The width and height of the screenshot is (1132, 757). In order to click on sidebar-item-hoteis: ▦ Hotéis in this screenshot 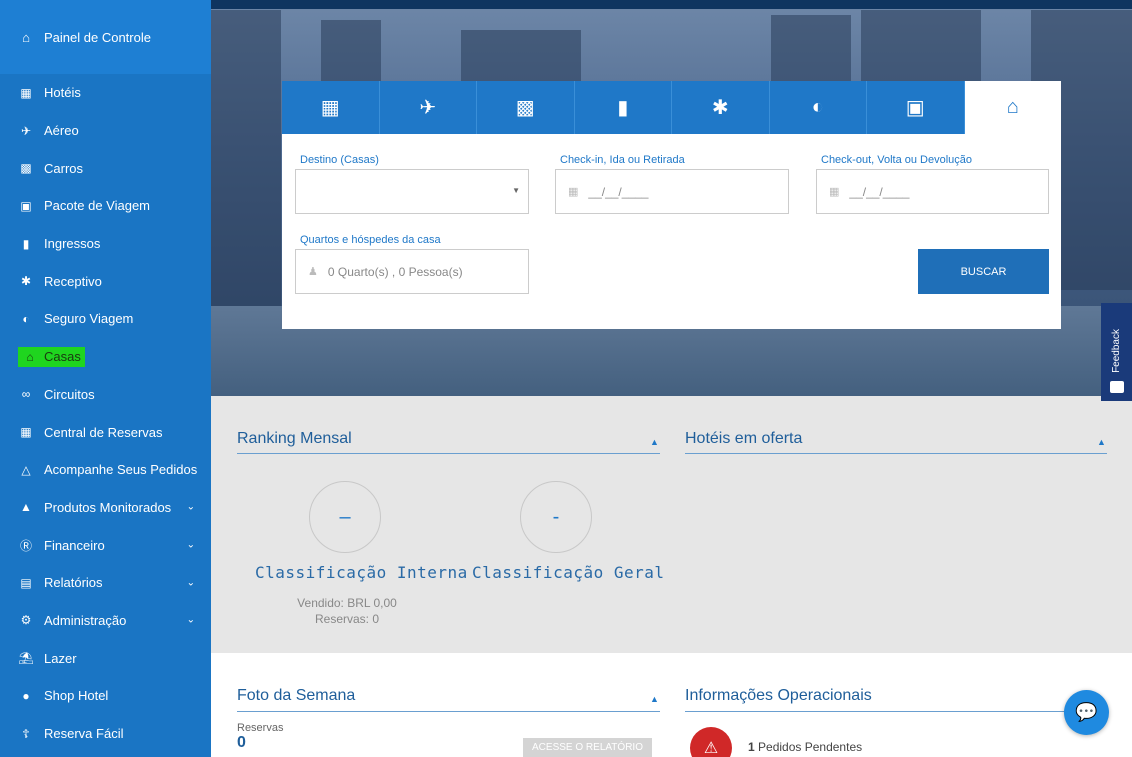, I will do `click(105, 93)`.